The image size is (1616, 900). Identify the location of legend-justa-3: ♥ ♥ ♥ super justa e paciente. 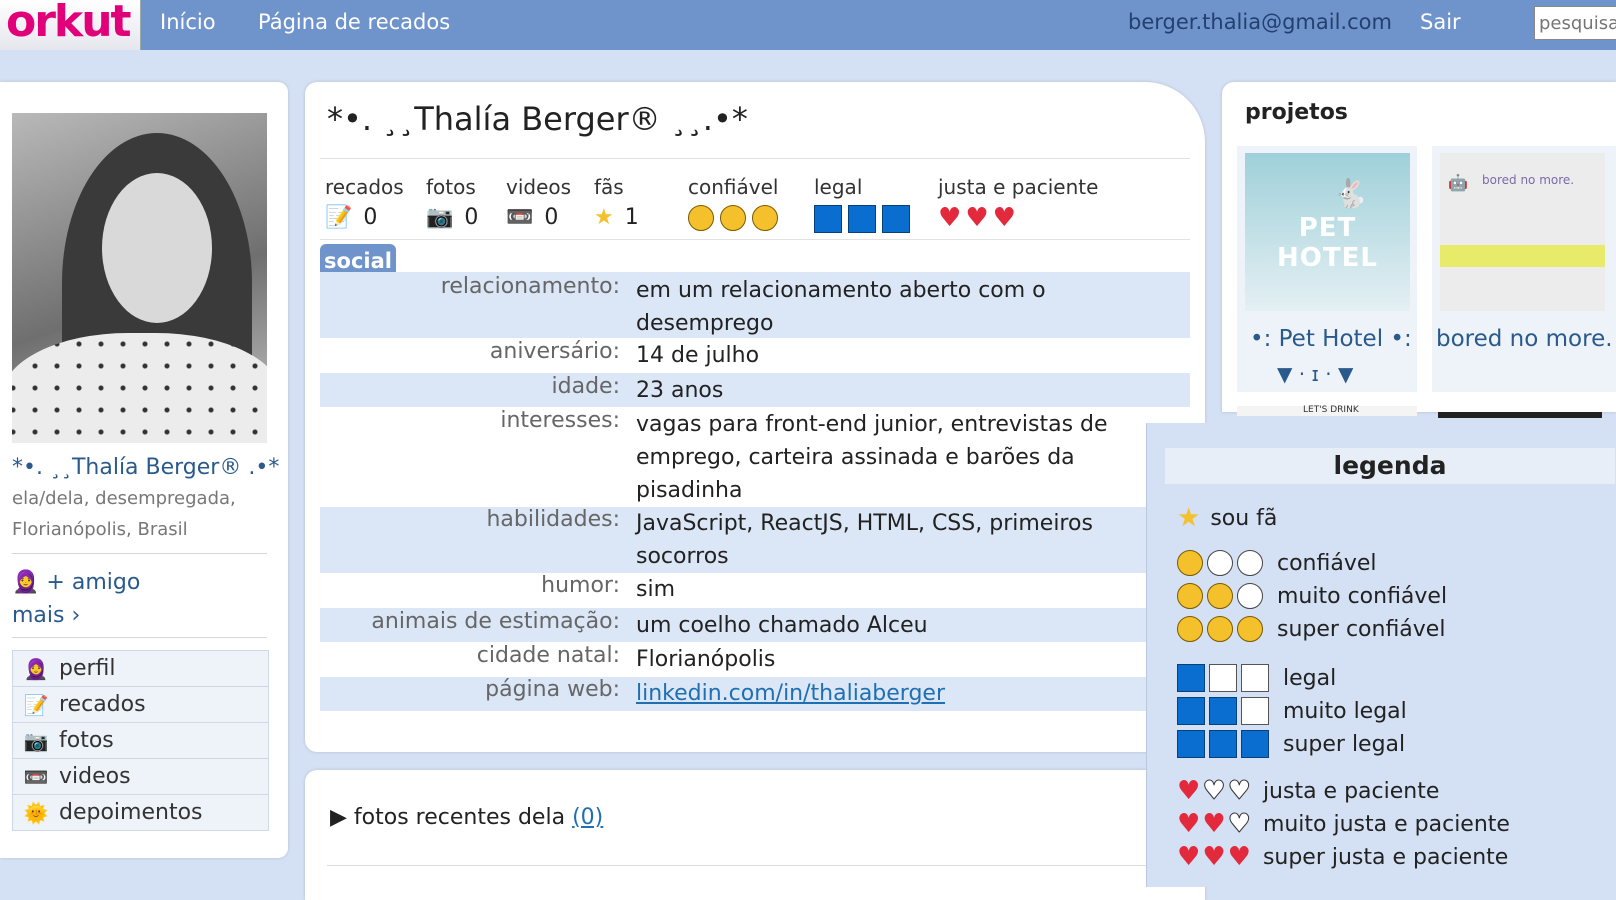
(1342, 857).